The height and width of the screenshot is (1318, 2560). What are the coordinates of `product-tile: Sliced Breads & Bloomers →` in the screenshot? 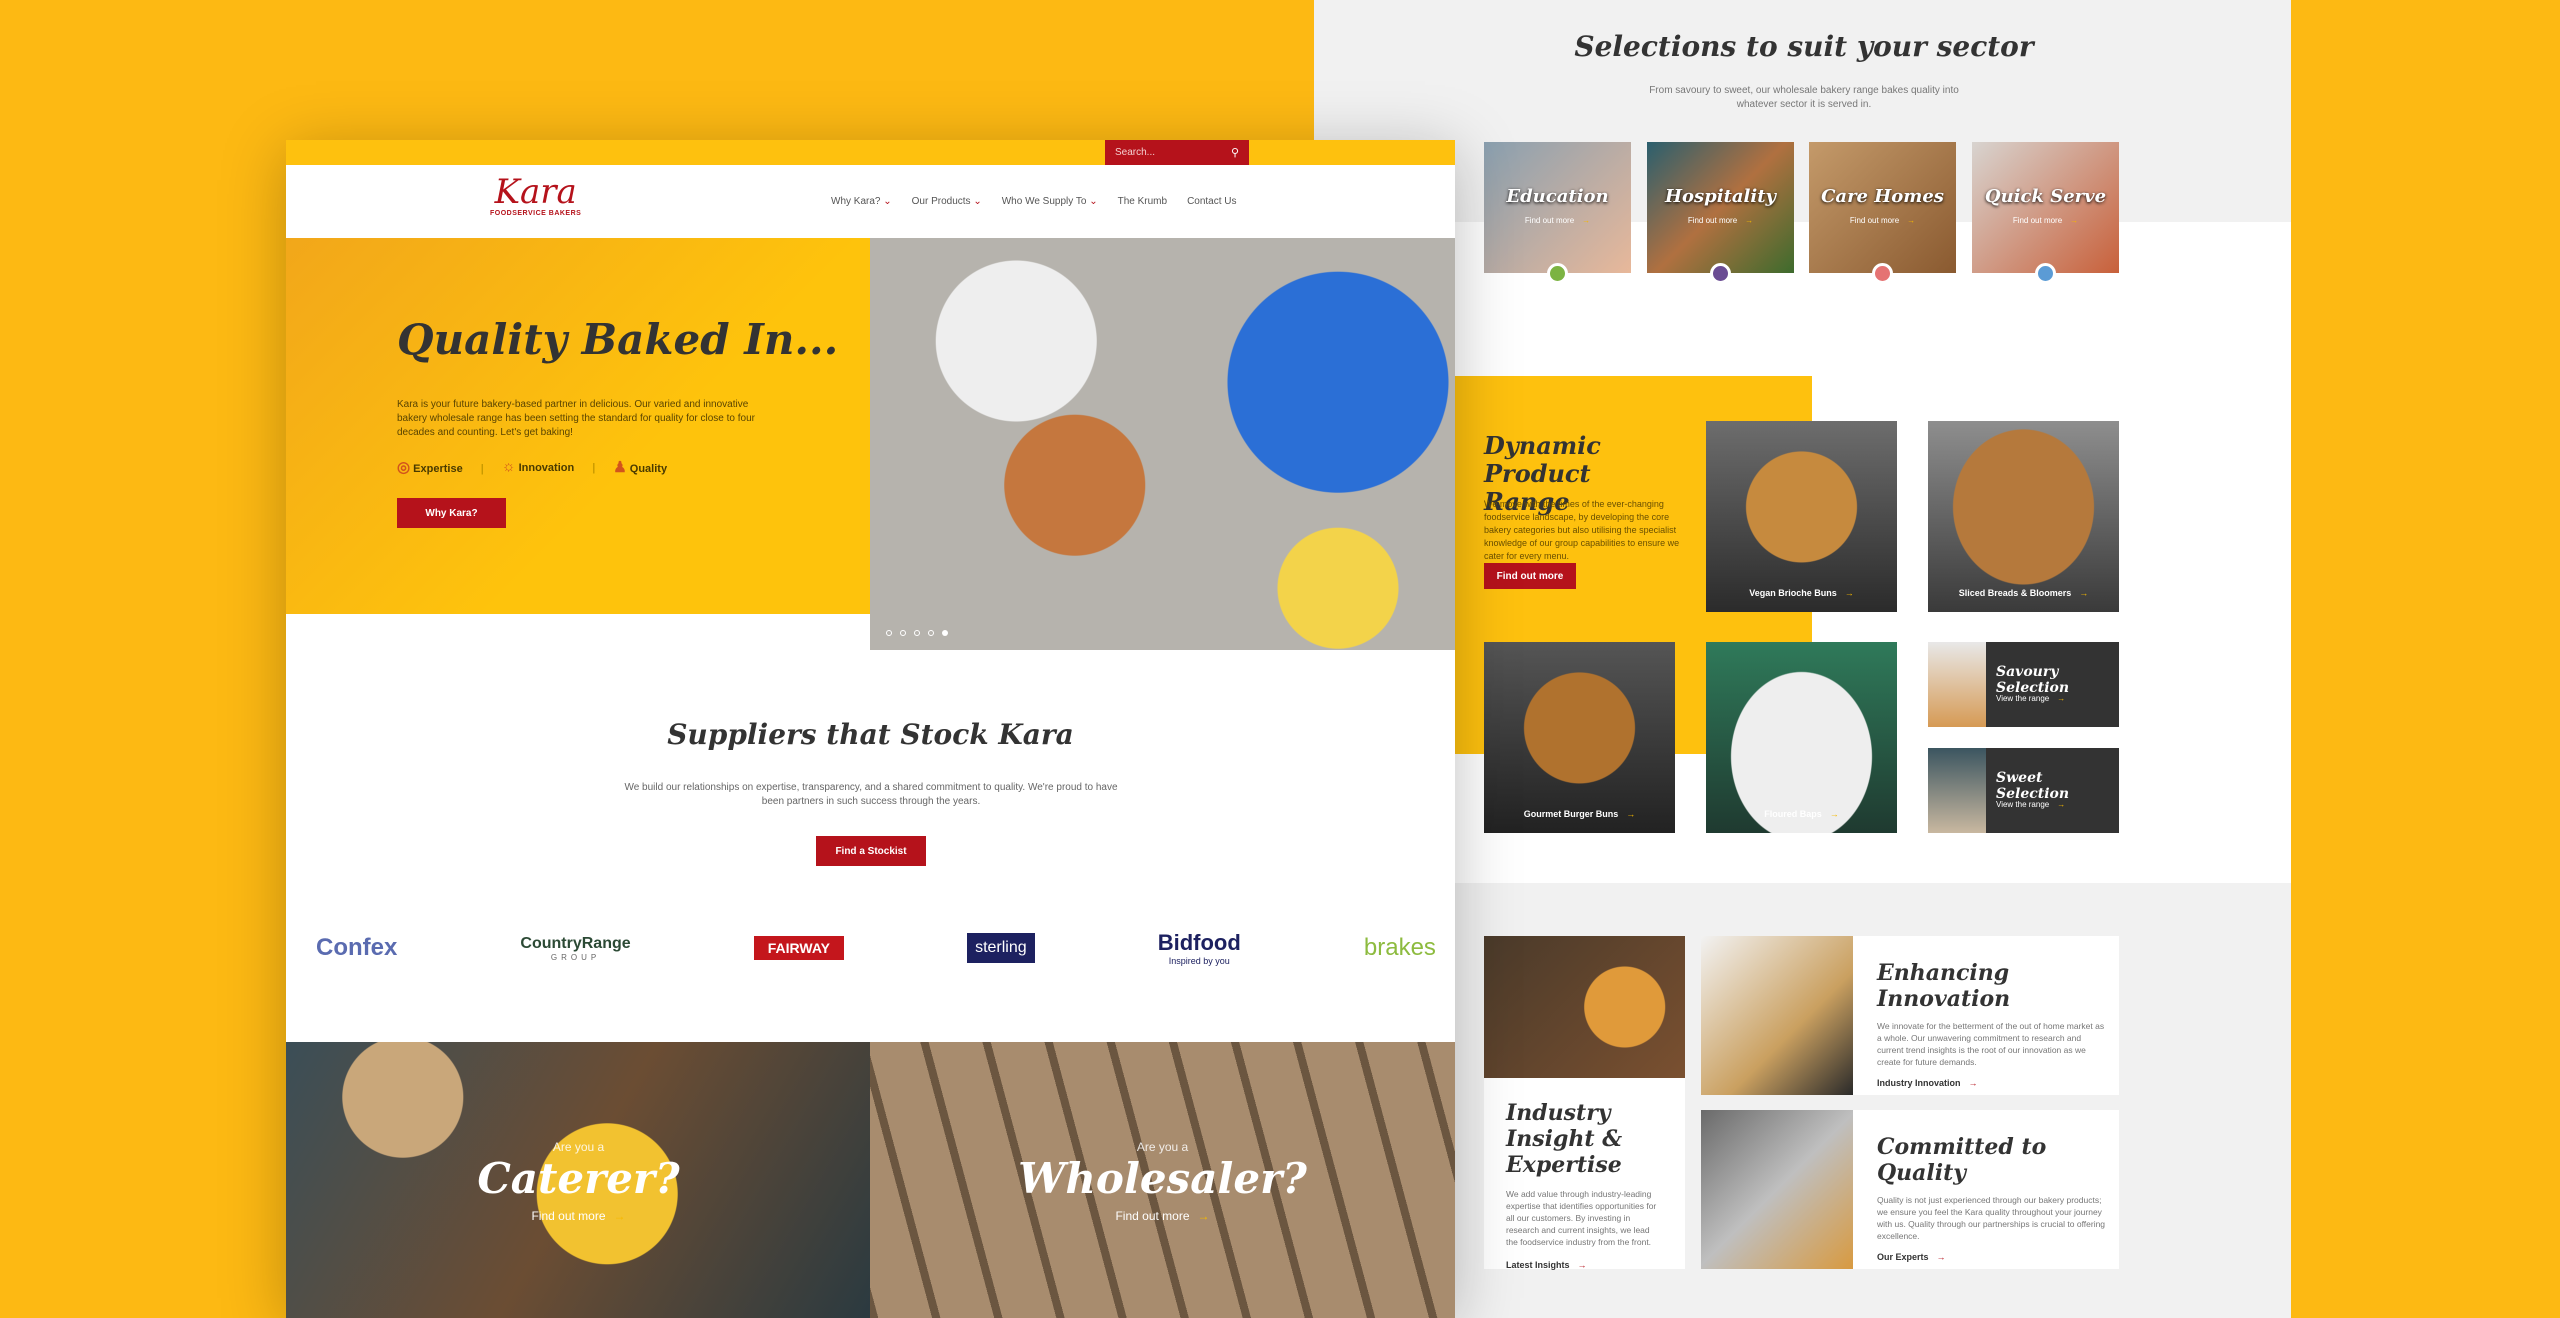 It's located at (2023, 516).